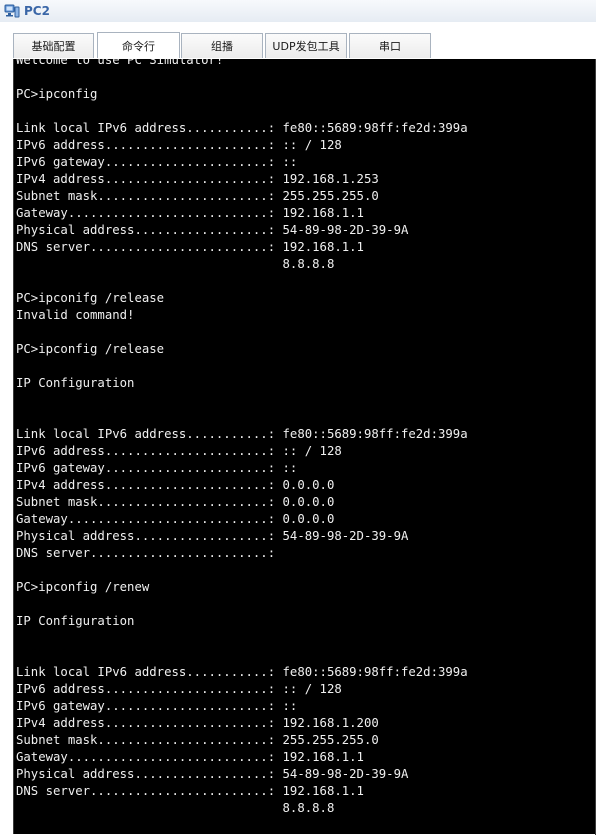  Describe the element at coordinates (90, 298) in the screenshot. I see `terminal-line: PC>ipconifg /release` at that location.